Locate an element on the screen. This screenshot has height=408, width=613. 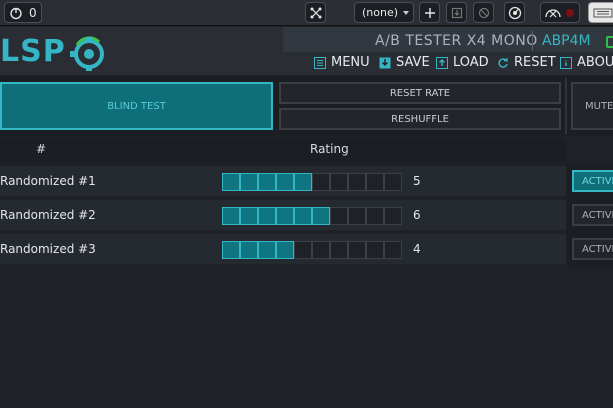
row-label: Randomized #1 is located at coordinates (48, 181).